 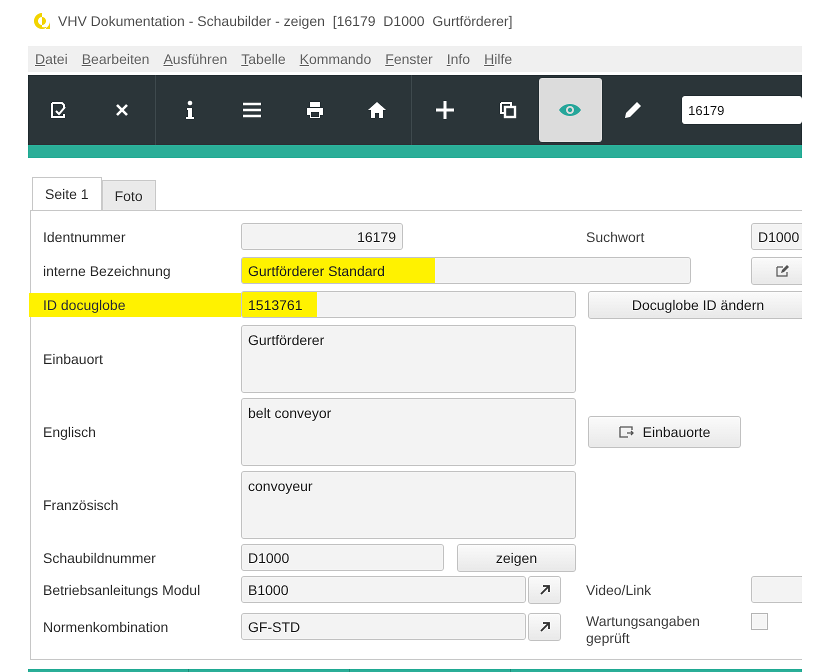 I want to click on menu-item: Info, so click(x=459, y=59).